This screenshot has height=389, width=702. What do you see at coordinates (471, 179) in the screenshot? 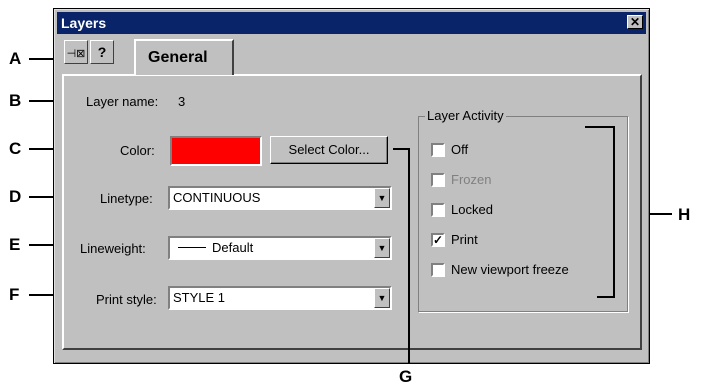
I see `frozen-label: Frozen` at bounding box center [471, 179].